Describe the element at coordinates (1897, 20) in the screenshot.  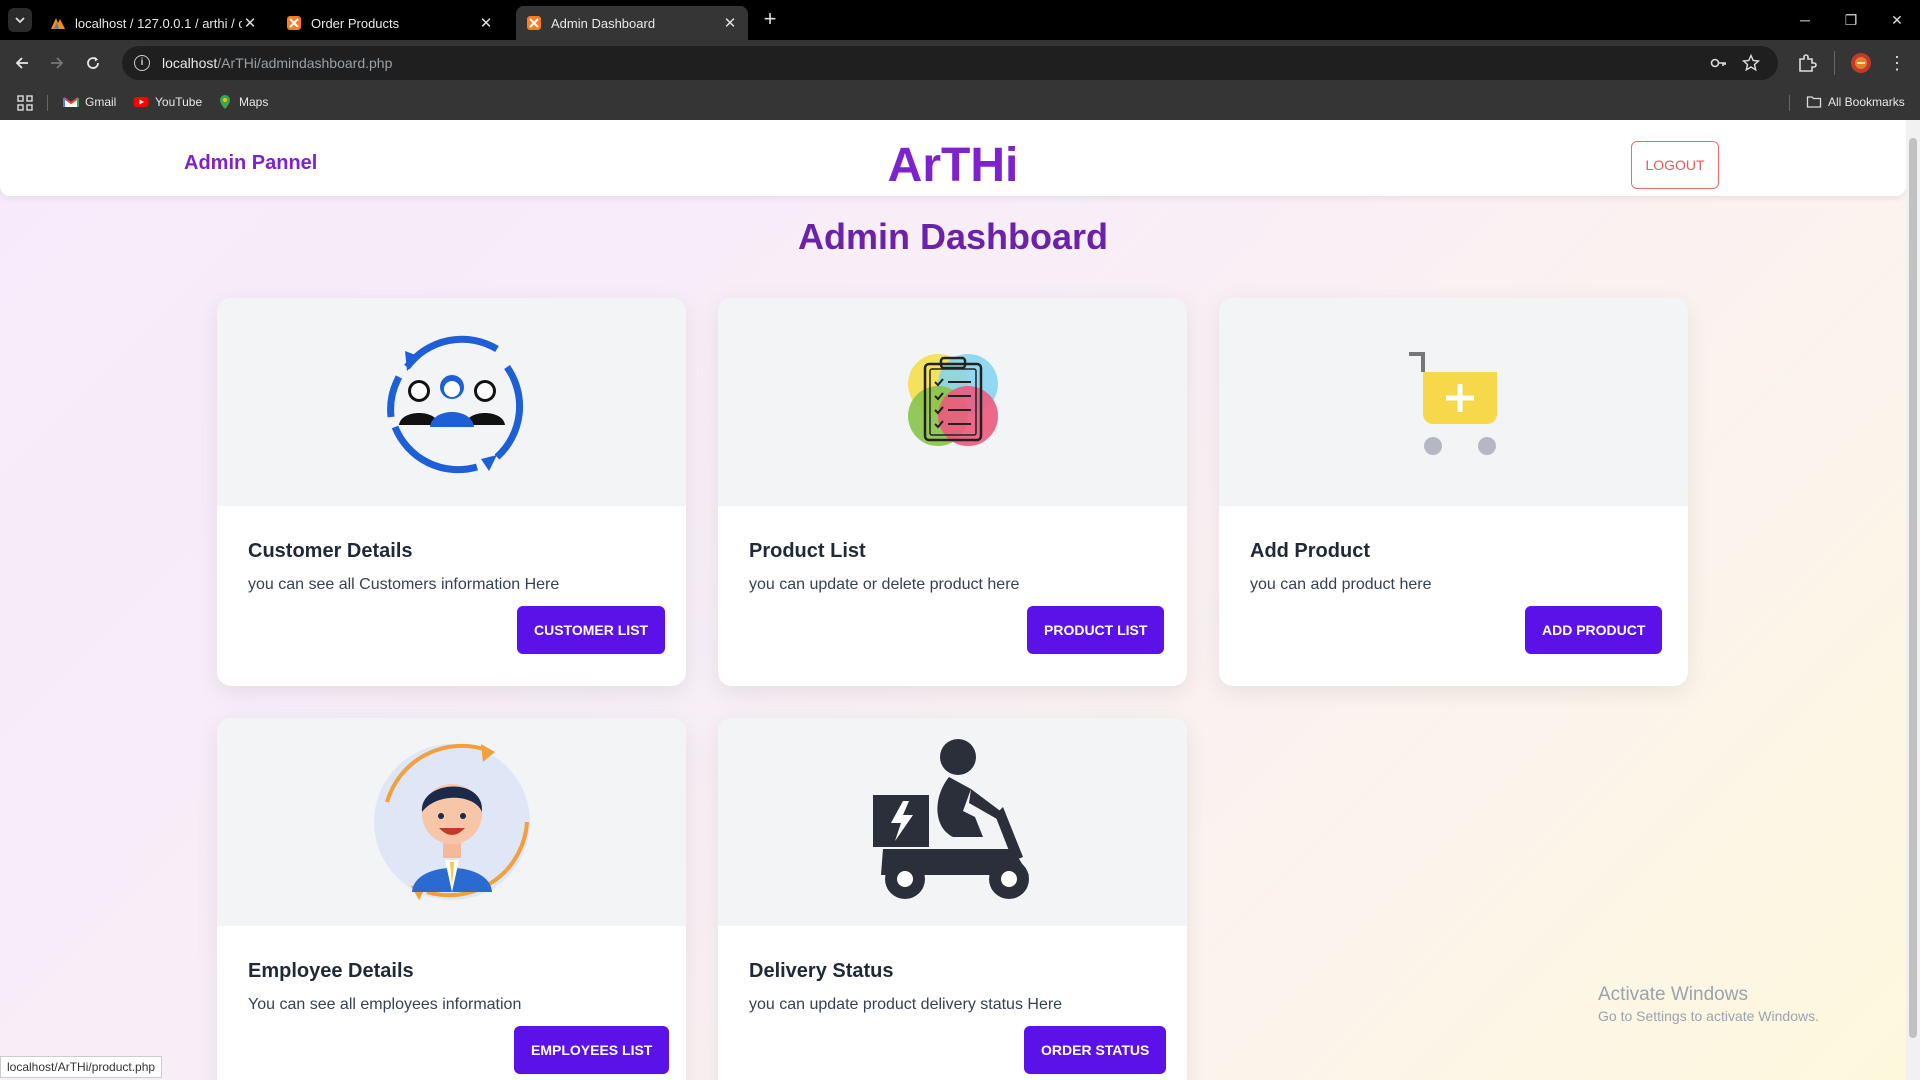
I see `close-window-button: ✕` at that location.